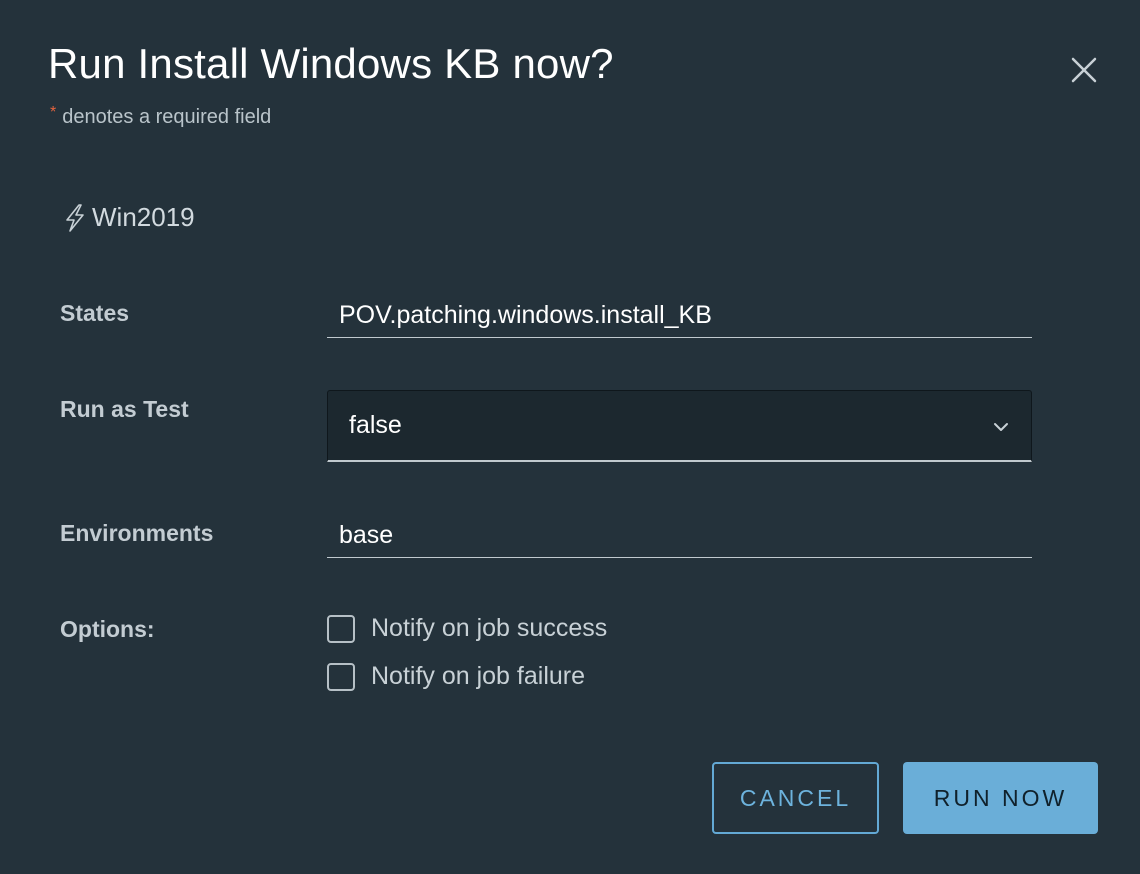 This screenshot has height=874, width=1140. I want to click on run-as-test-label: Run as Test, so click(124, 409).